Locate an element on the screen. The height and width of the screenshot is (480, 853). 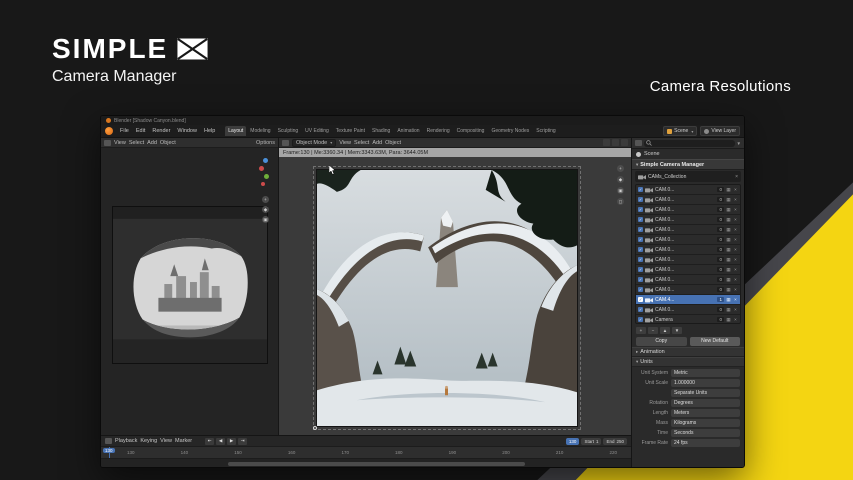
playback-button: ⇤ is located at coordinates (210, 441).